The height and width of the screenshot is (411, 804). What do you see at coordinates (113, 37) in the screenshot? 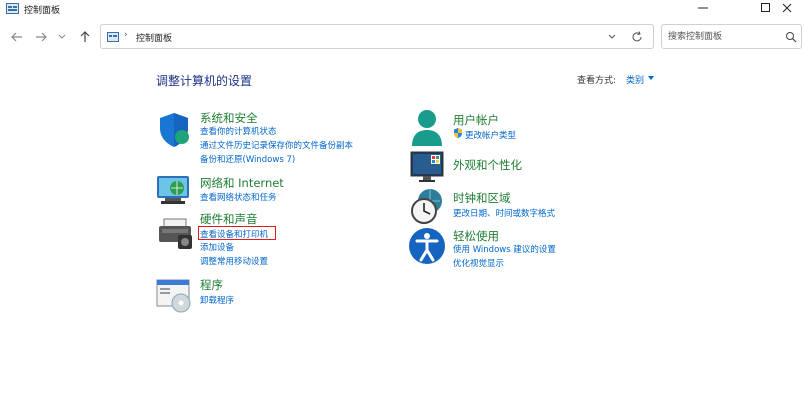
I see `control-panel-icon` at bounding box center [113, 37].